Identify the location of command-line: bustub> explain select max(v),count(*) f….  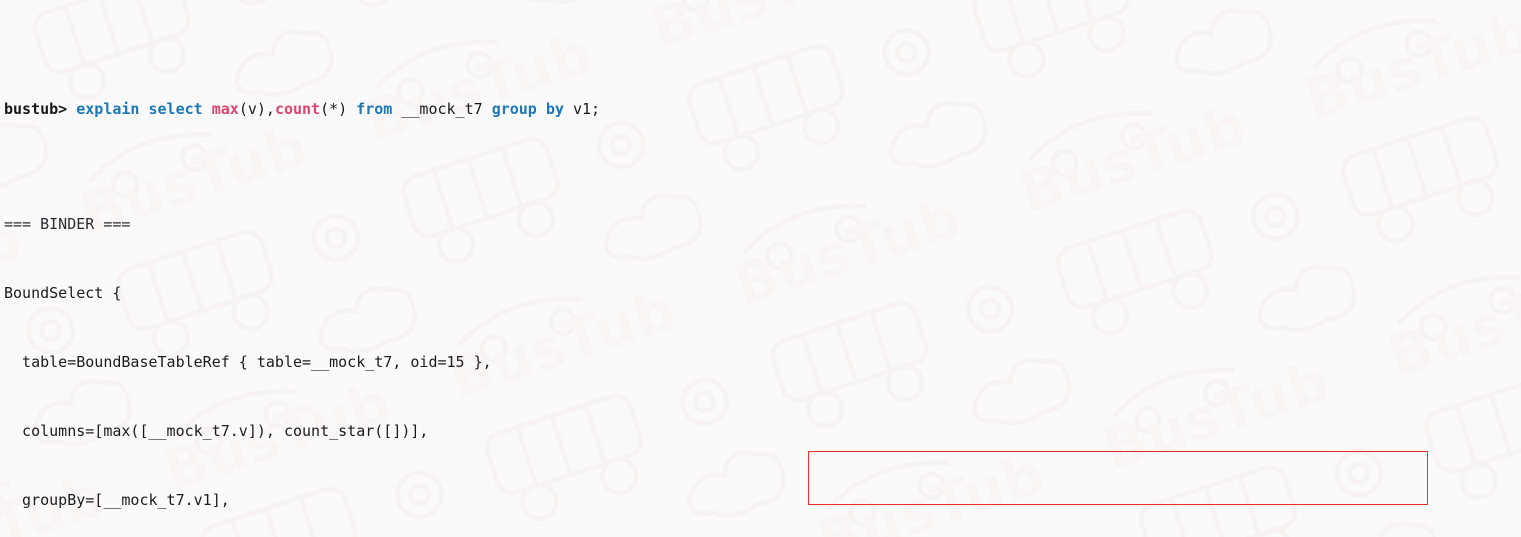
(762, 109).